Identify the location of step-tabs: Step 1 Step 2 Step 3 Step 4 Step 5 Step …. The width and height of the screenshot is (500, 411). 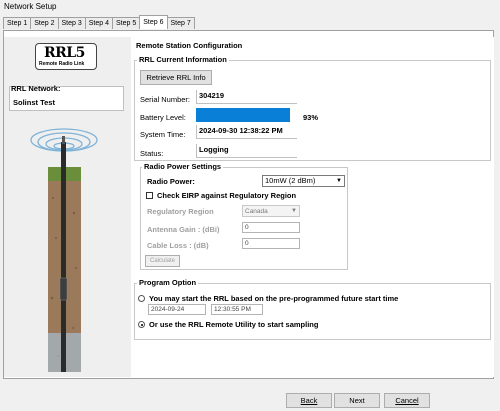
(99, 22).